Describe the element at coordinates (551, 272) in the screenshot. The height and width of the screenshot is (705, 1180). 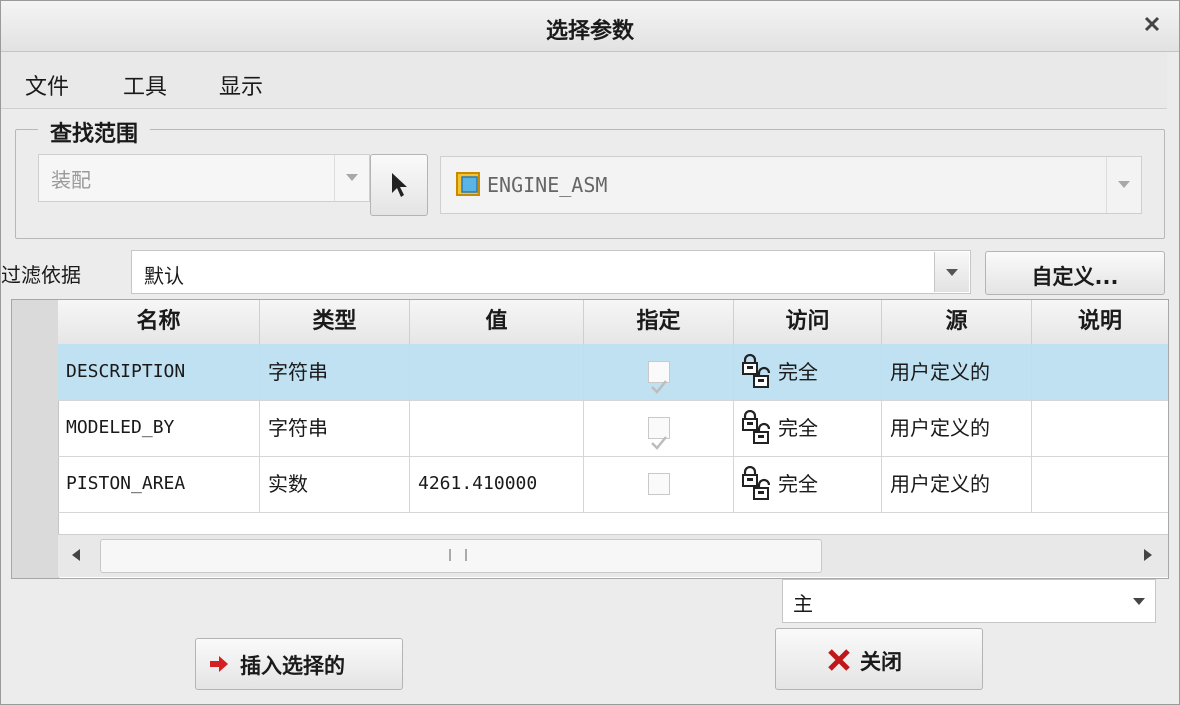
I see `filter-select: 默认` at that location.